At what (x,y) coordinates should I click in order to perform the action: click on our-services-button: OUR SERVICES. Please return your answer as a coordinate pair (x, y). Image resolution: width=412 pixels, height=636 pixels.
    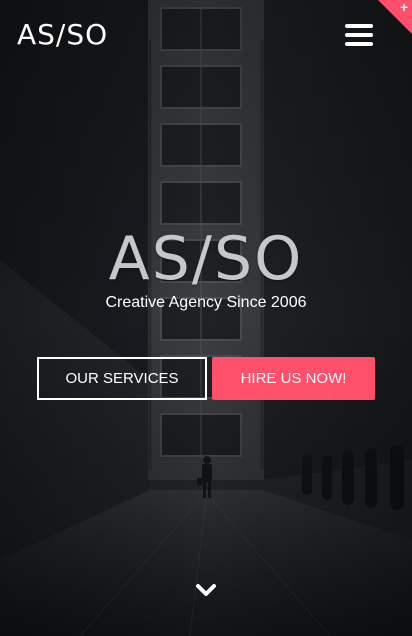
    Looking at the image, I should click on (122, 378).